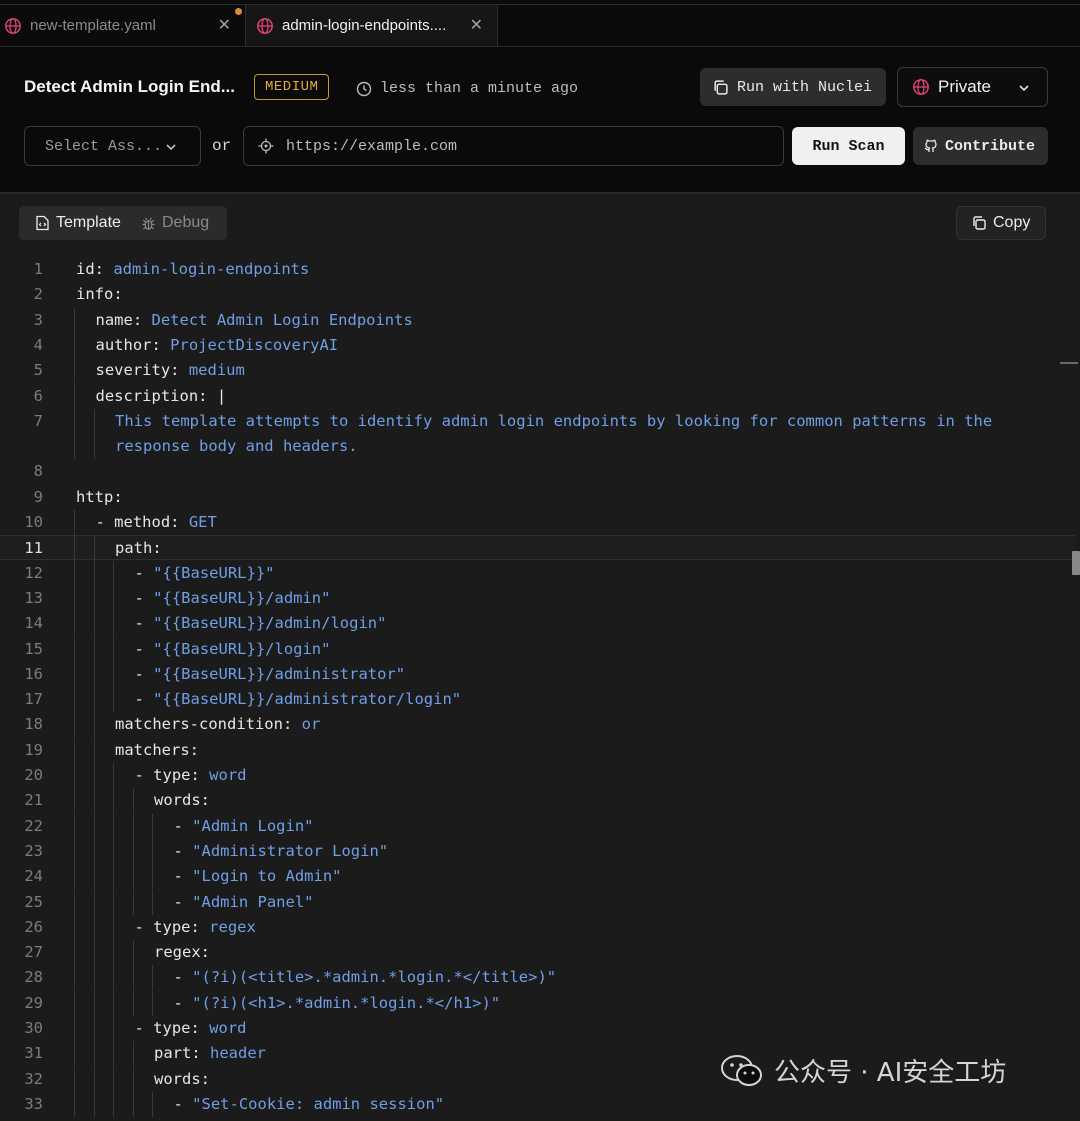 Image resolution: width=1080 pixels, height=1121 pixels. What do you see at coordinates (346, 1002) in the screenshot?
I see `yaml-value: "(?i)(<h1>.*admin.*login.*</h1>)"` at bounding box center [346, 1002].